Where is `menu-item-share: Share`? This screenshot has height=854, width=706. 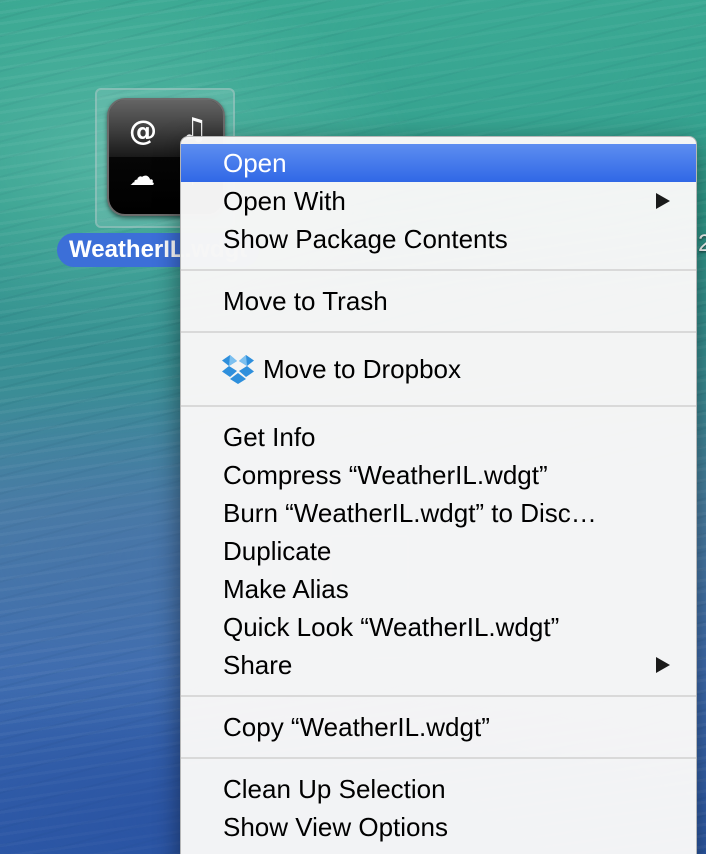 menu-item-share: Share is located at coordinates (438, 665).